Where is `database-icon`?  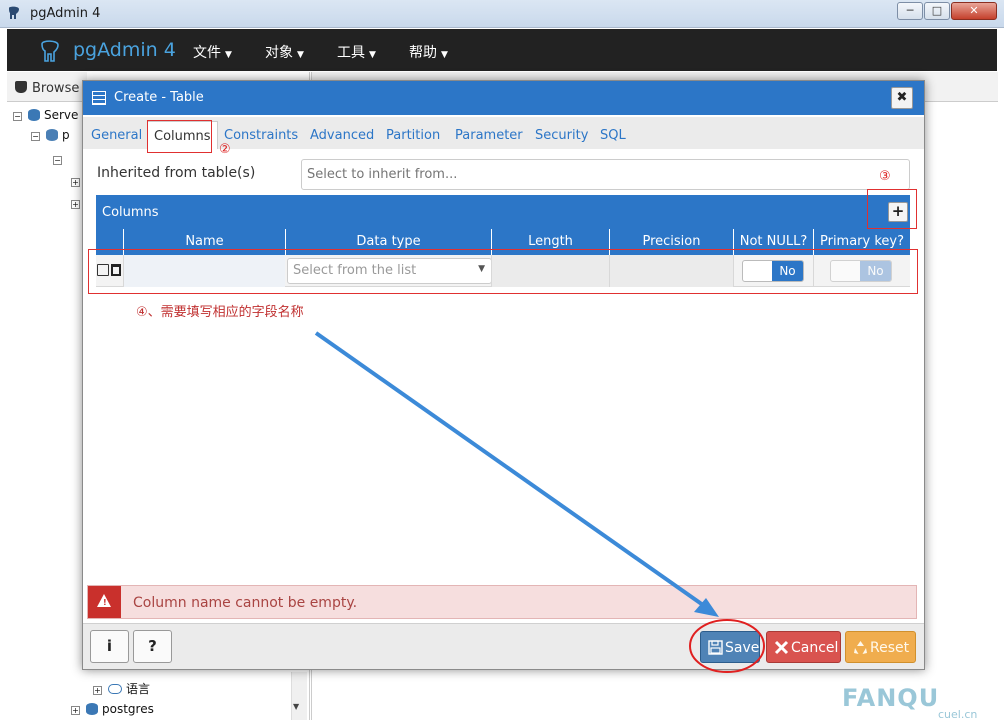
database-icon is located at coordinates (92, 709).